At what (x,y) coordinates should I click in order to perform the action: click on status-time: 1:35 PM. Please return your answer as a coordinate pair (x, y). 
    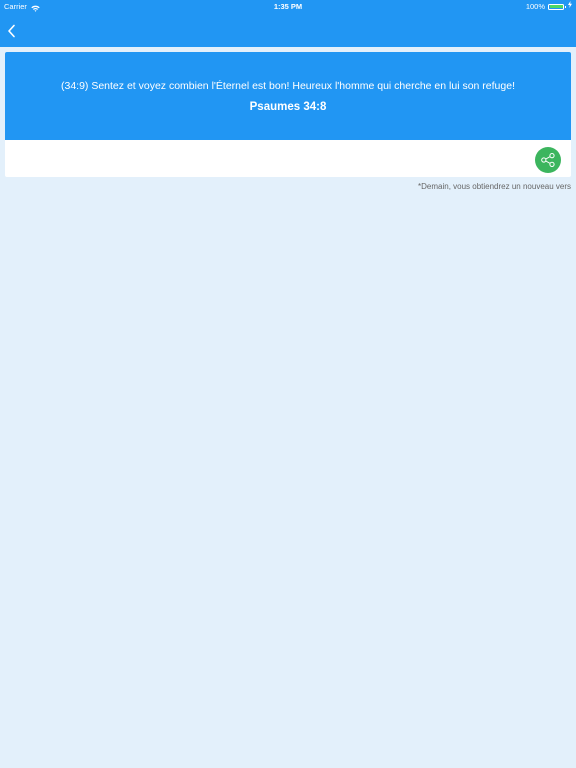
    Looking at the image, I should click on (288, 6).